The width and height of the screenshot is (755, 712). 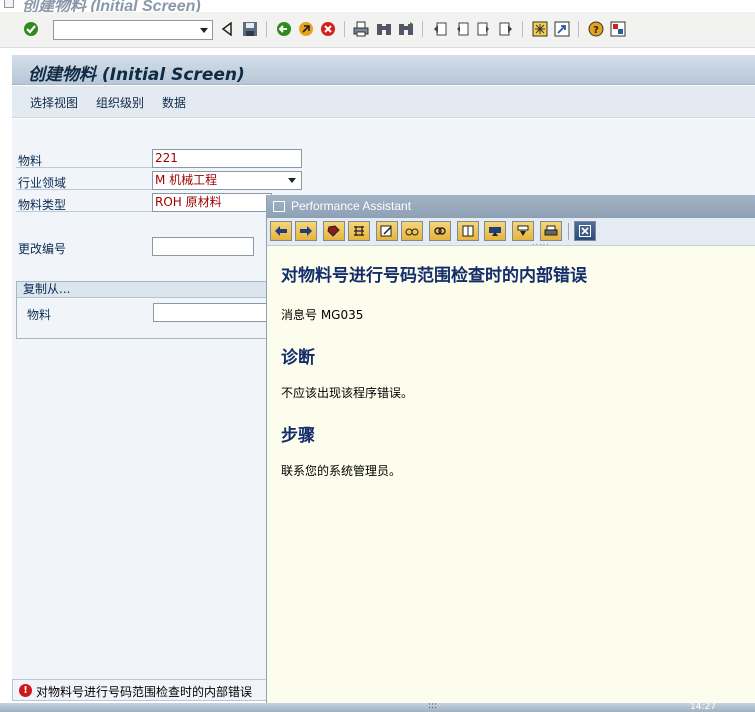 What do you see at coordinates (120, 102) in the screenshot?
I see `org-levels-button: 组织级别` at bounding box center [120, 102].